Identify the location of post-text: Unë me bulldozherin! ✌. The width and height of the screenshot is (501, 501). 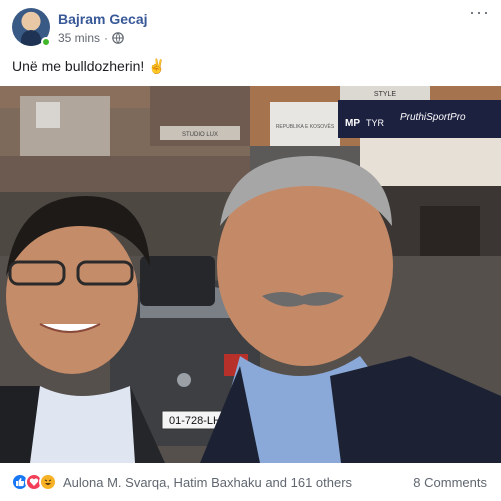
(89, 66).